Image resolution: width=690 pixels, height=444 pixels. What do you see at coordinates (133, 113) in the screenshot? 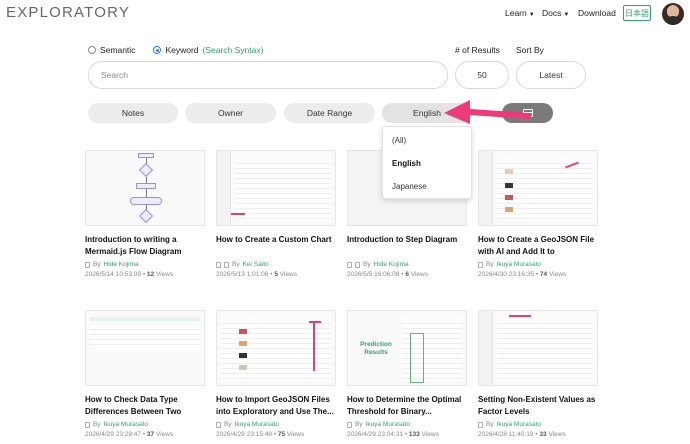
I see `notes-filter: Notes` at bounding box center [133, 113].